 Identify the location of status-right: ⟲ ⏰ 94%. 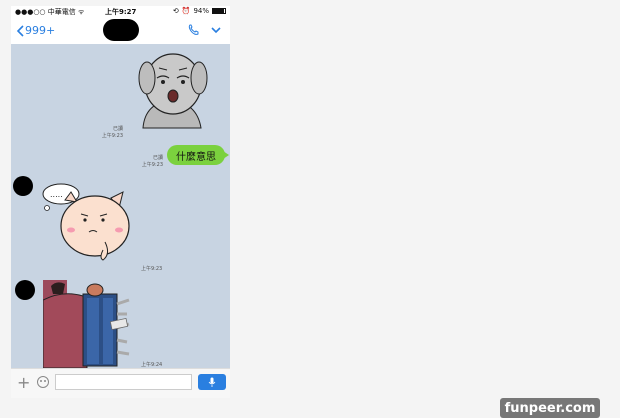
(199, 11).